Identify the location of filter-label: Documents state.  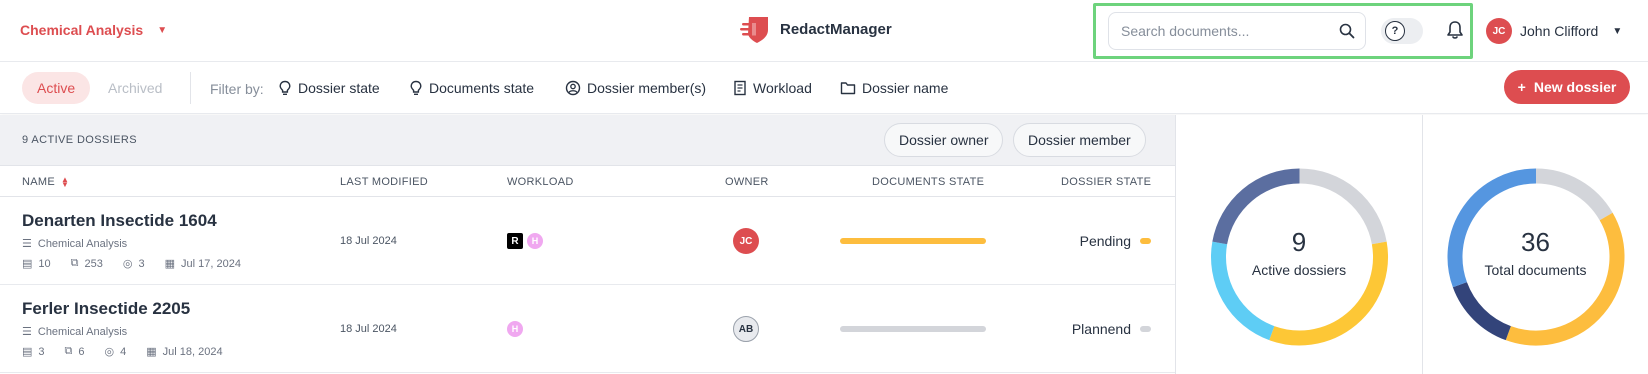
(482, 88).